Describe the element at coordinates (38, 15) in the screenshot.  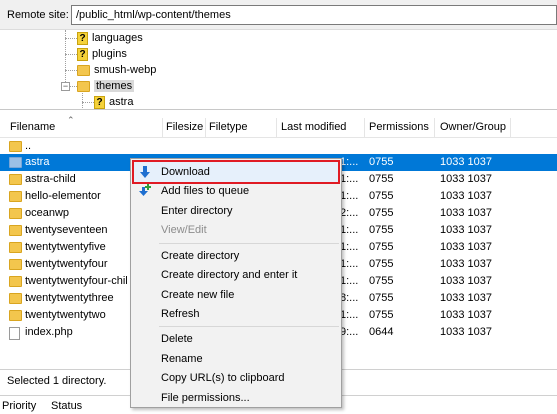
I see `remote-site-label: Remote site:` at that location.